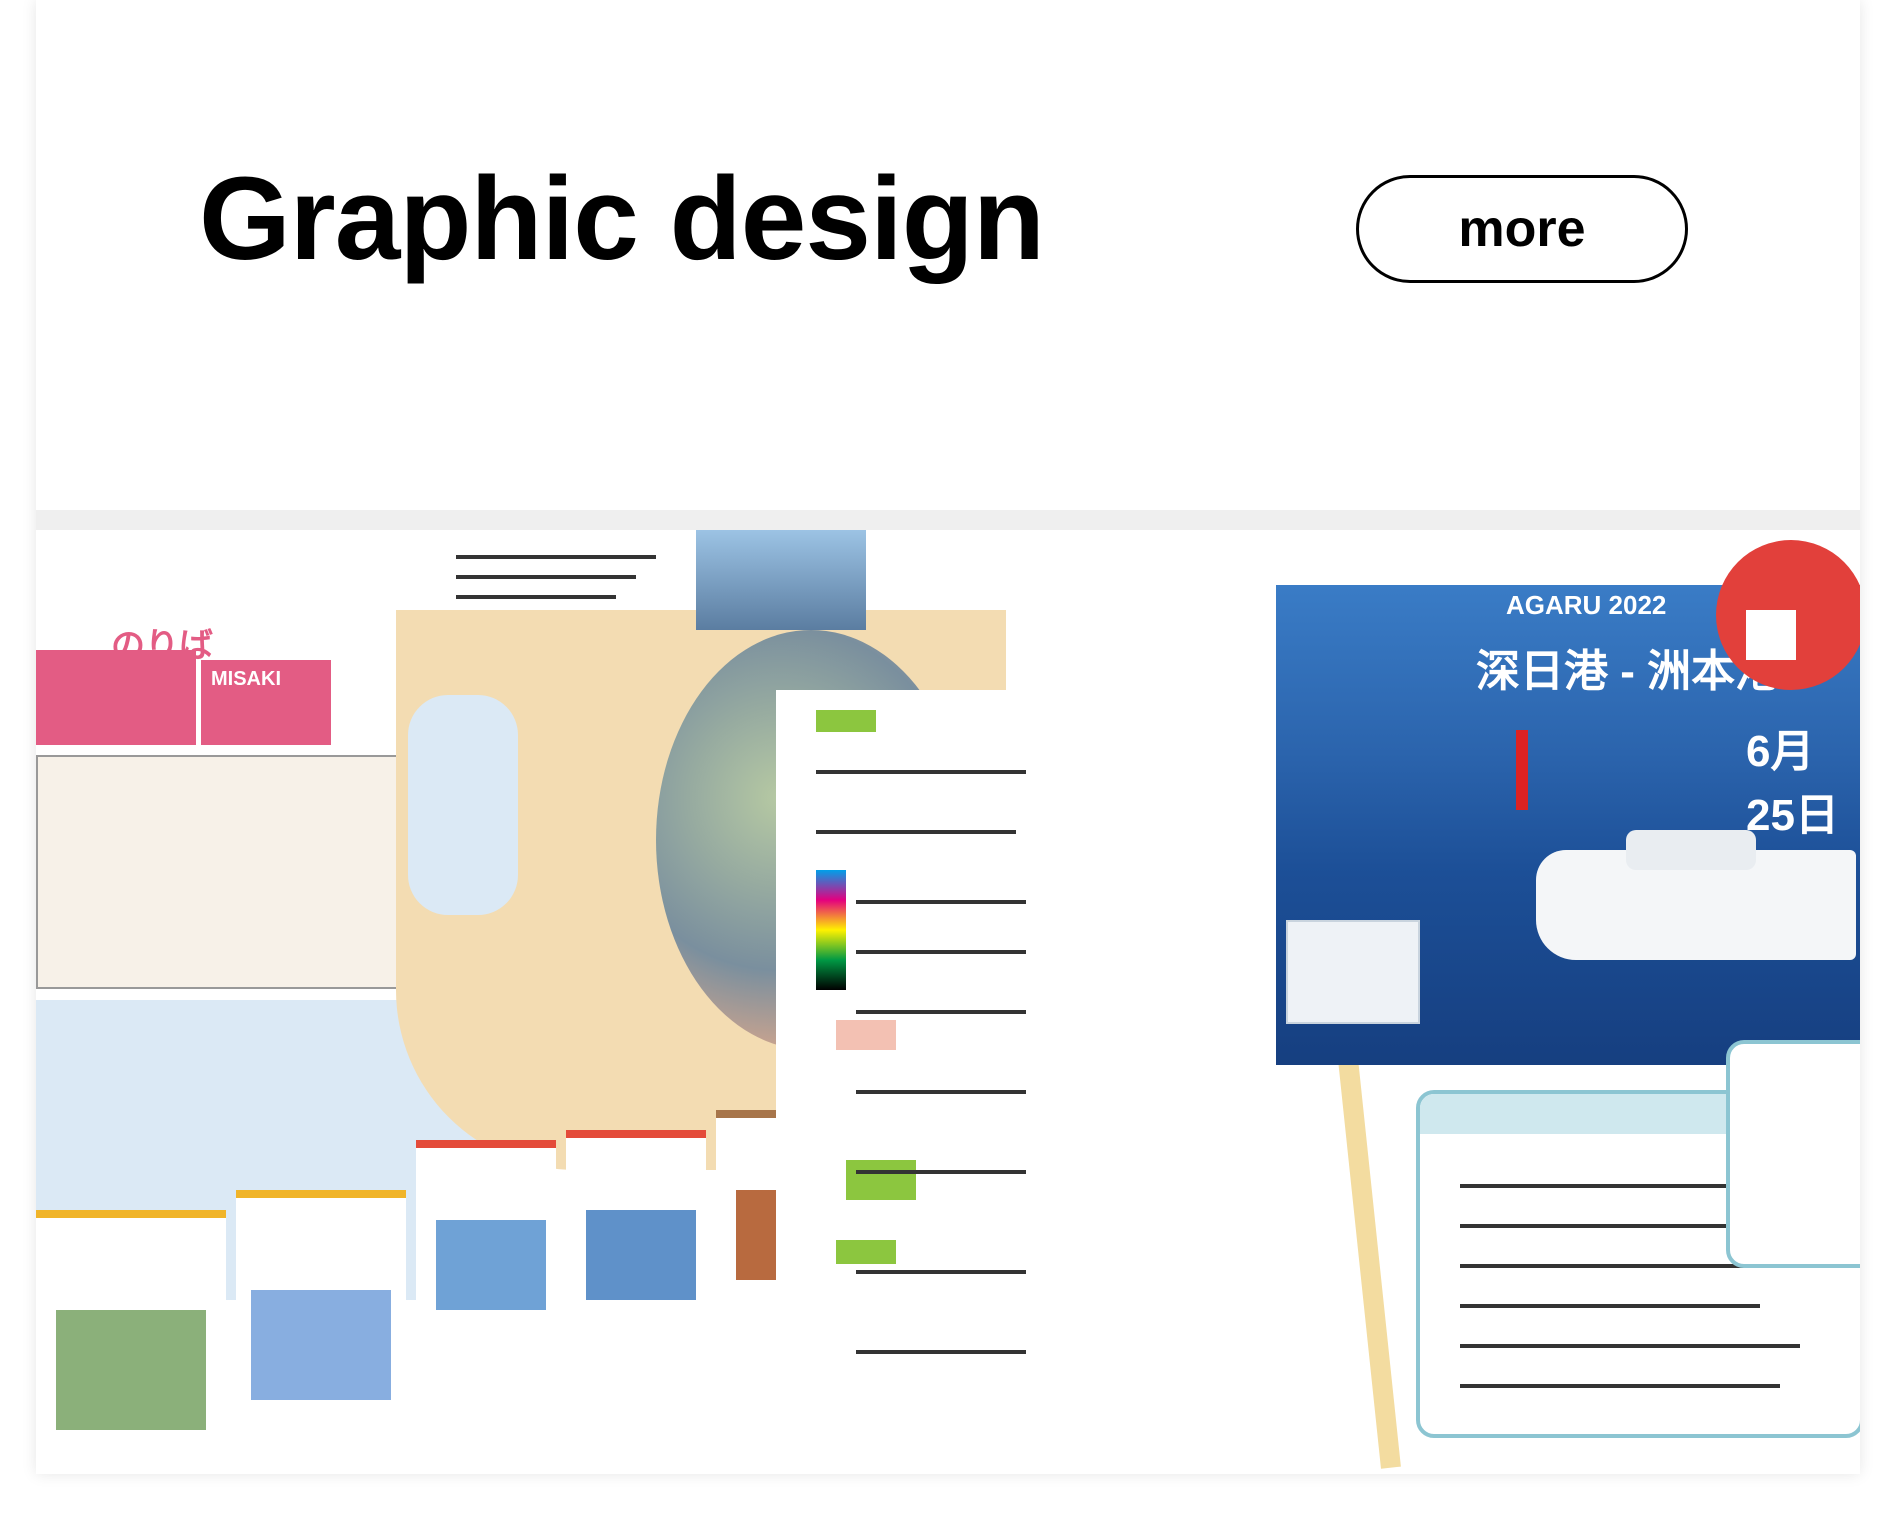  Describe the element at coordinates (1793, 1154) in the screenshot. I see `timetable-box` at that location.